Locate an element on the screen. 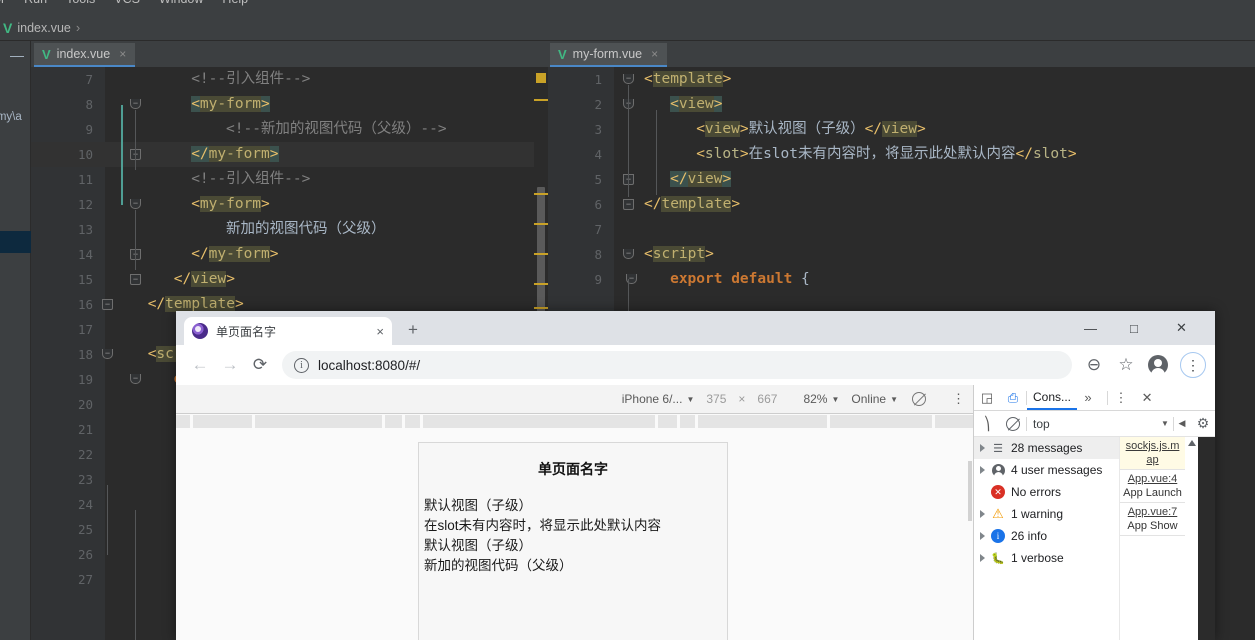 Image resolution: width=1255 pixels, height=640 pixels. chrome-menu-button: ⋮ is located at coordinates (1193, 365).